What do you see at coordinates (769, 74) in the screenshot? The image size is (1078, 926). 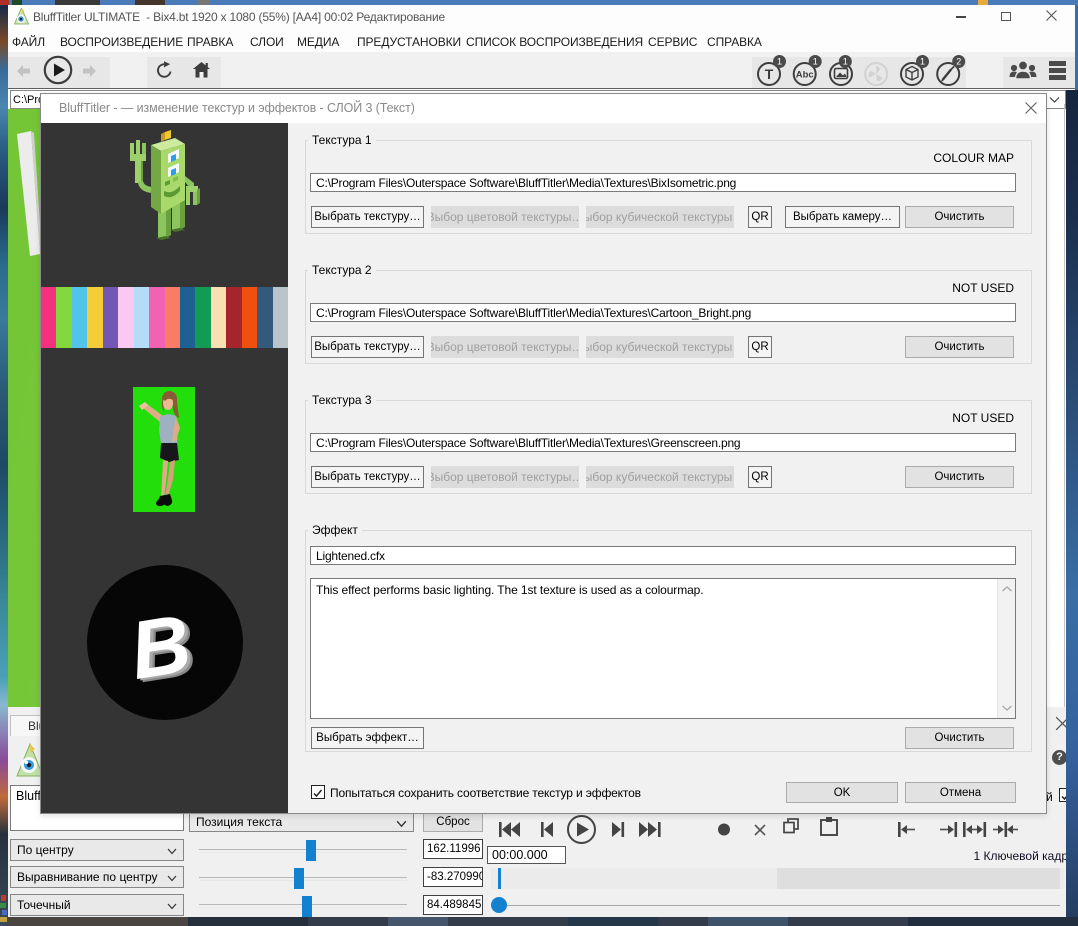 I see `svg-text: T` at bounding box center [769, 74].